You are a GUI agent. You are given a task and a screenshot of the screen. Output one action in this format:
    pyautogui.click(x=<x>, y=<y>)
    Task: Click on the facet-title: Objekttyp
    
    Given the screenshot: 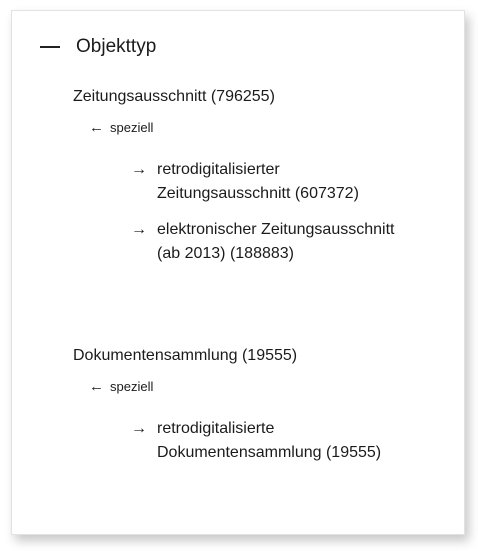 What is the action you would take?
    pyautogui.click(x=116, y=46)
    